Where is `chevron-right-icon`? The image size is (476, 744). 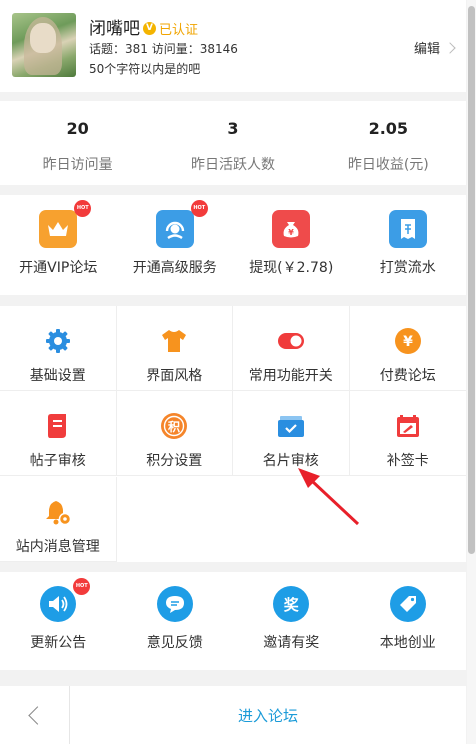 chevron-right-icon is located at coordinates (450, 47).